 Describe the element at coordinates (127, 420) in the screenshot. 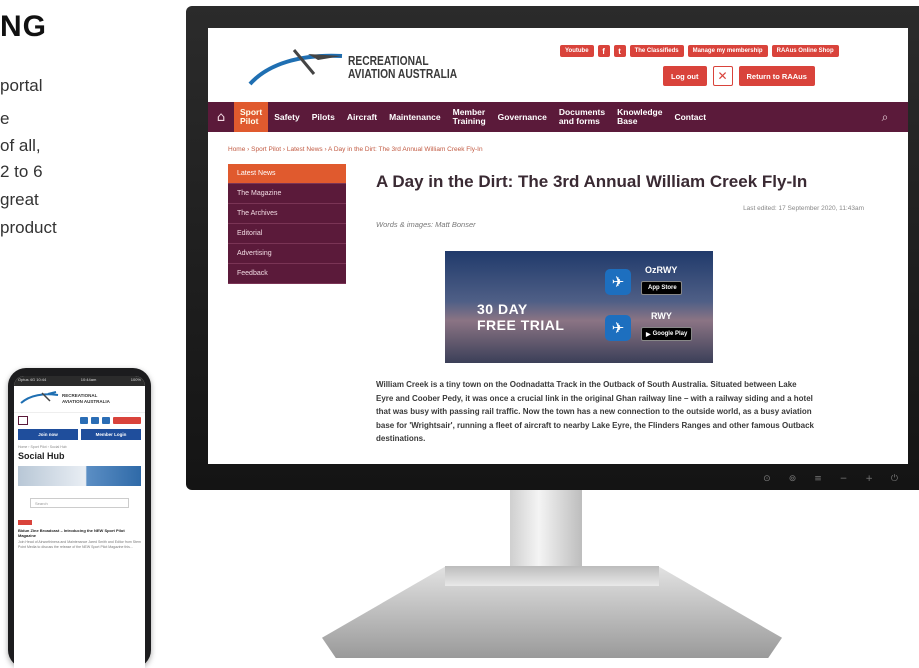

I see `shop-button` at that location.